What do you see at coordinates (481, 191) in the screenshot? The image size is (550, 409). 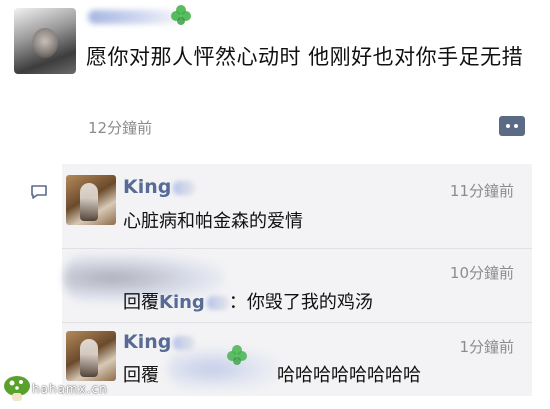 I see `comment-timestamp: 11分鐘前` at bounding box center [481, 191].